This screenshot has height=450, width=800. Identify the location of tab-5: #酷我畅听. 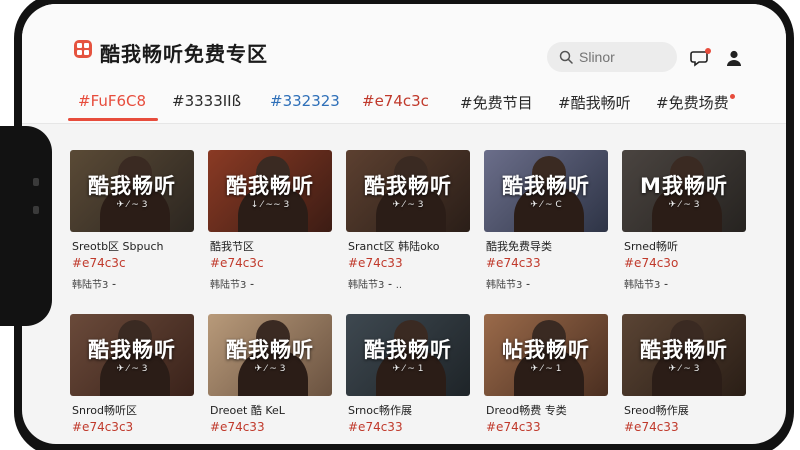
(594, 102).